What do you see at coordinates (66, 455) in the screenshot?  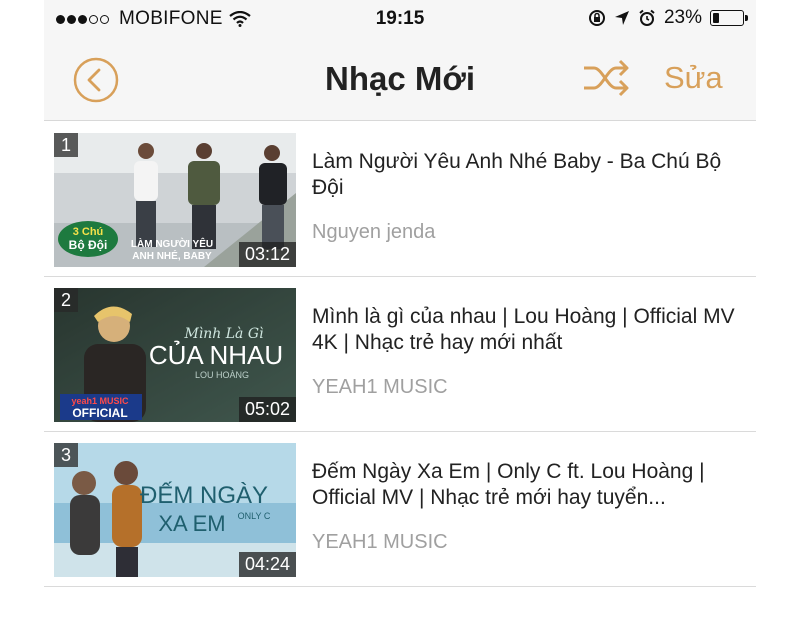 I see `rank-badge: 3` at bounding box center [66, 455].